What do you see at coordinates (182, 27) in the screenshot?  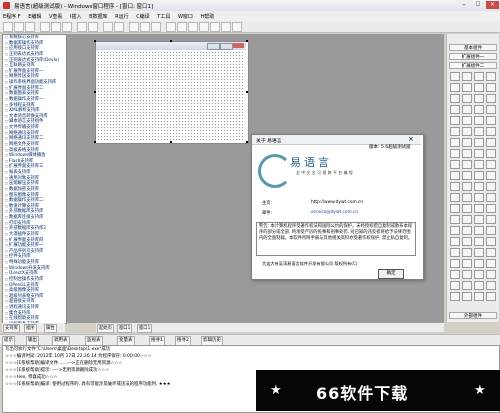 I see `align-left-icon` at bounding box center [182, 27].